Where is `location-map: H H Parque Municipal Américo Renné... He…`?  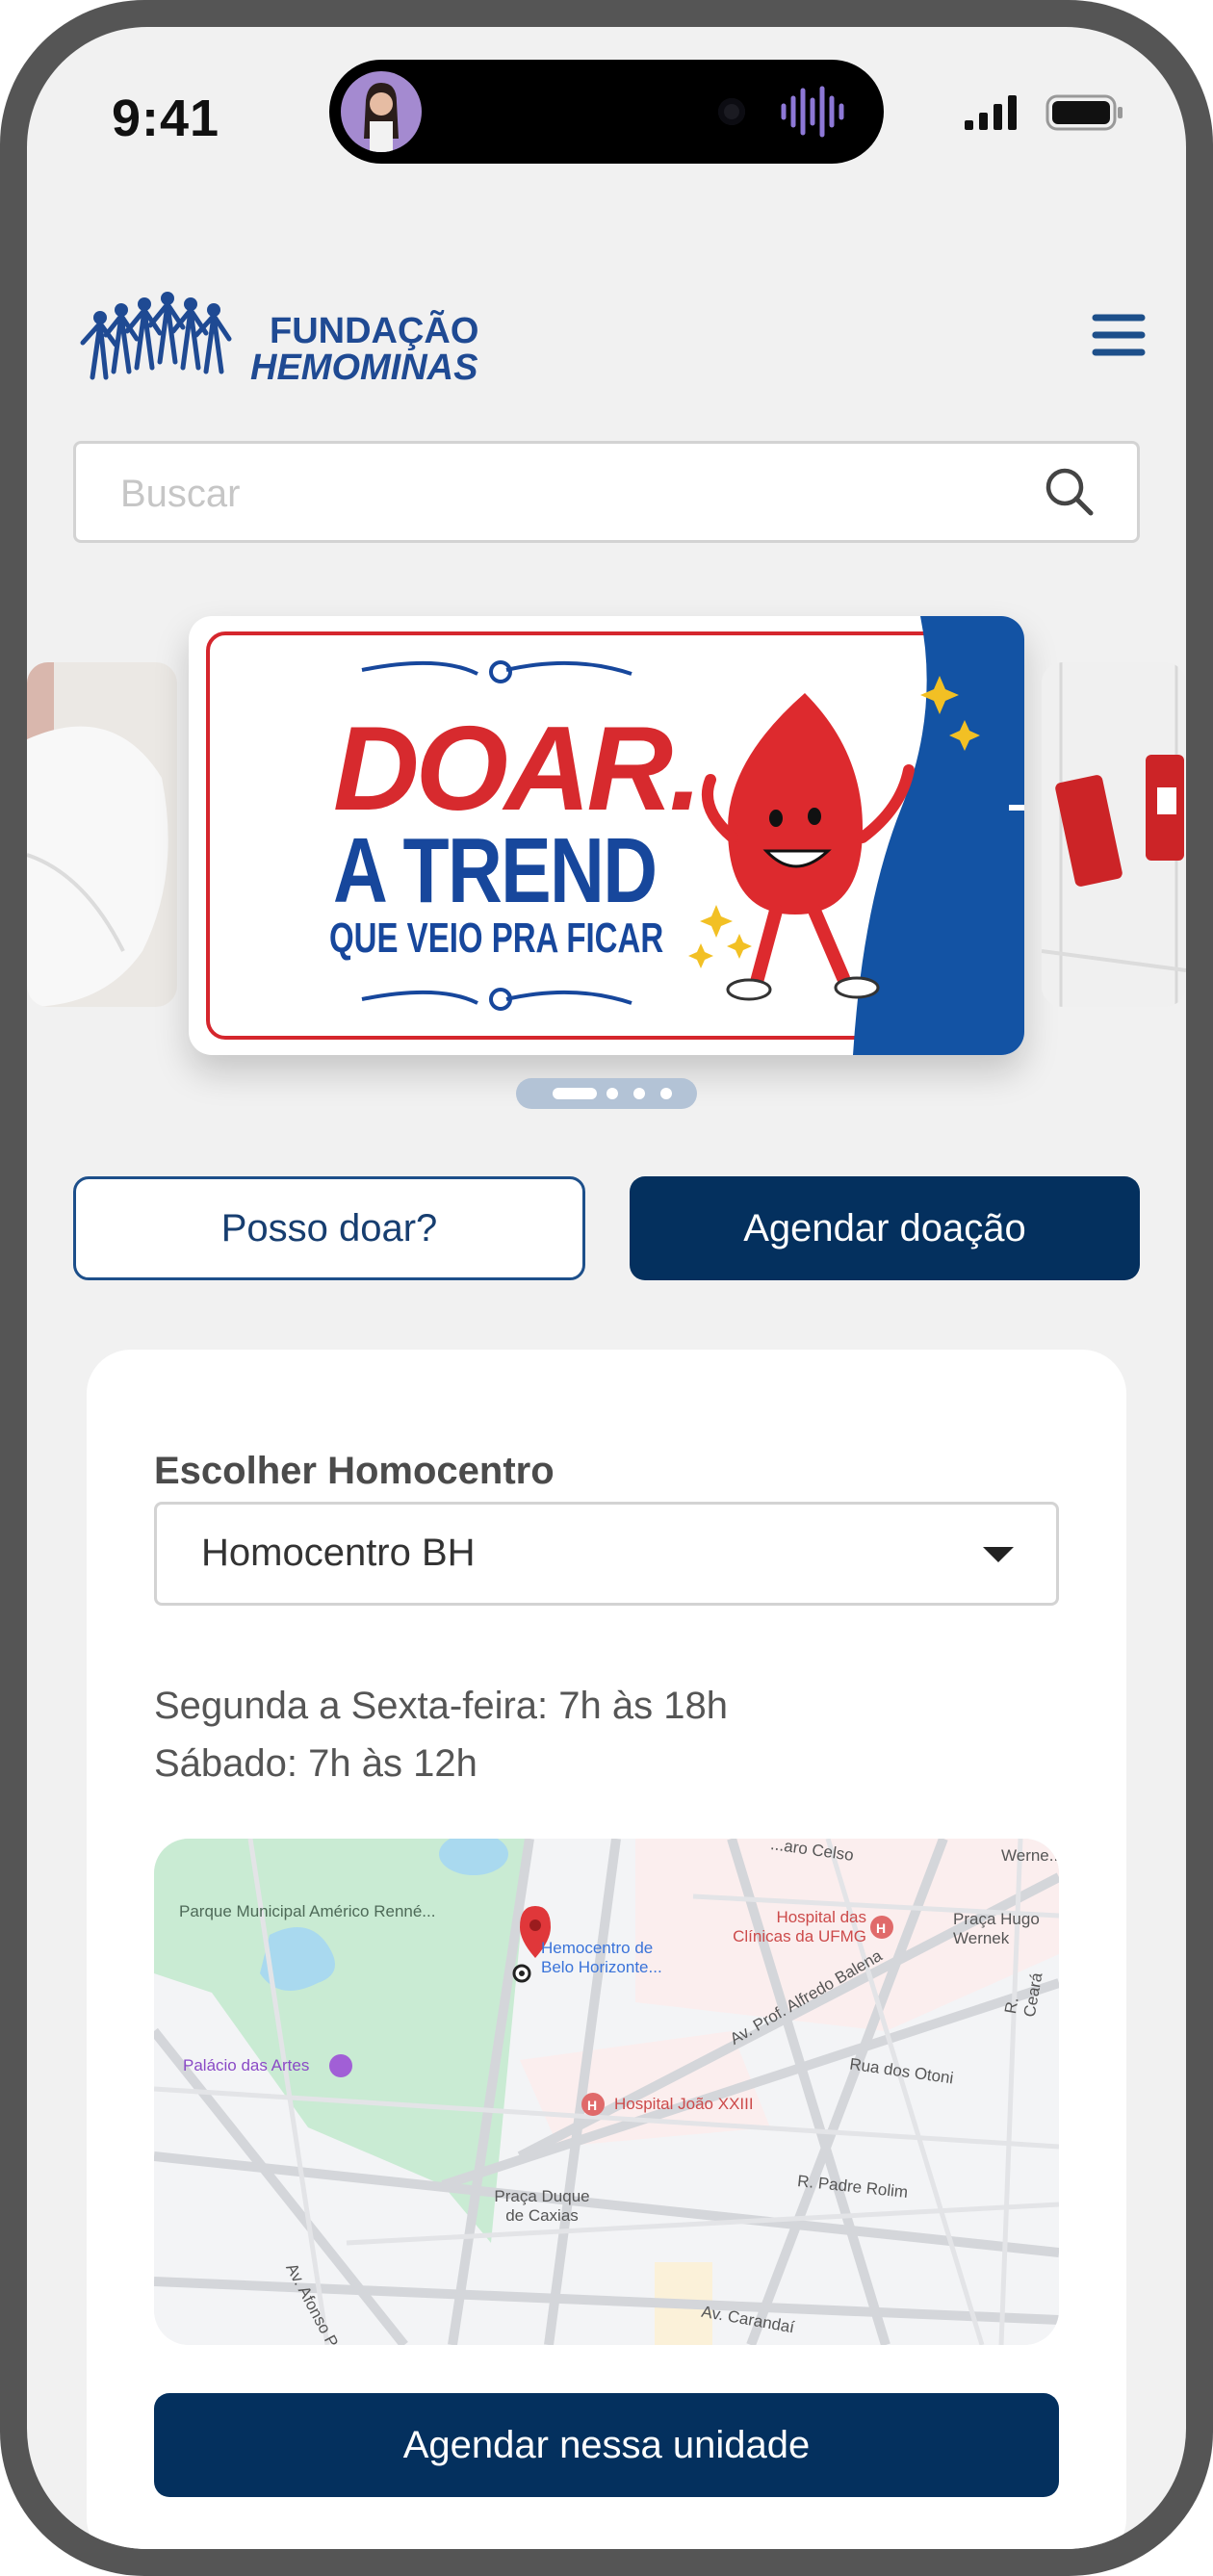
location-map: H H Parque Municipal Américo Renné... He… is located at coordinates (607, 2092).